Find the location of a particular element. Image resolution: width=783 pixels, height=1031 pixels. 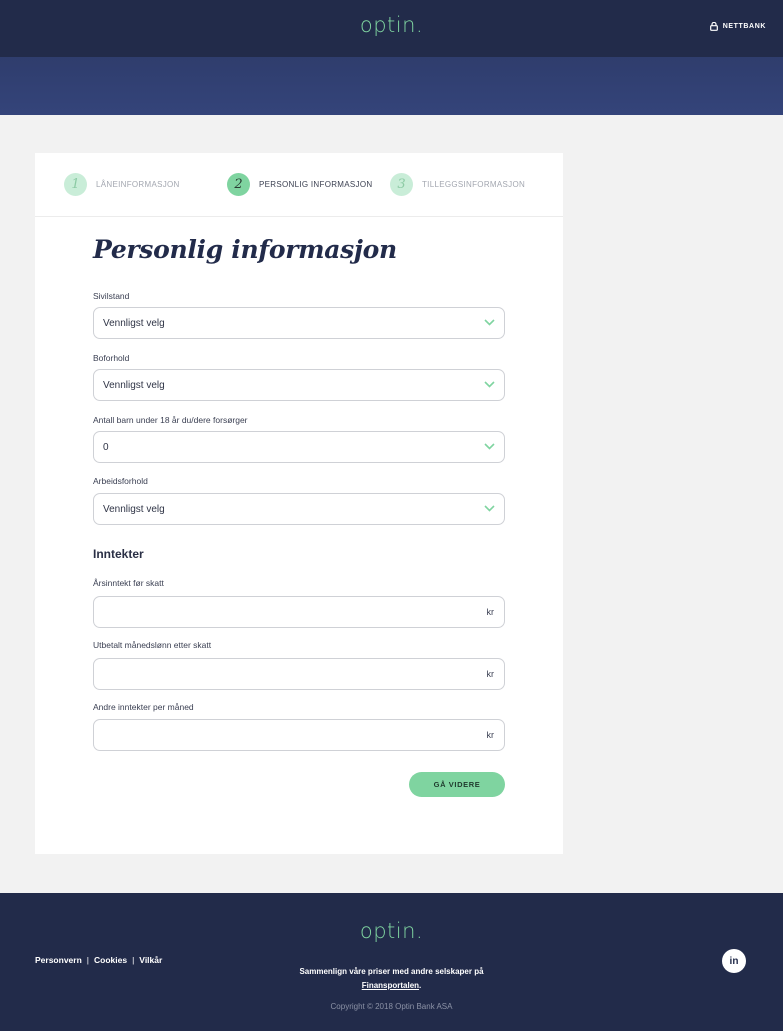

footer-link-personvern: Personvern is located at coordinates (58, 960).